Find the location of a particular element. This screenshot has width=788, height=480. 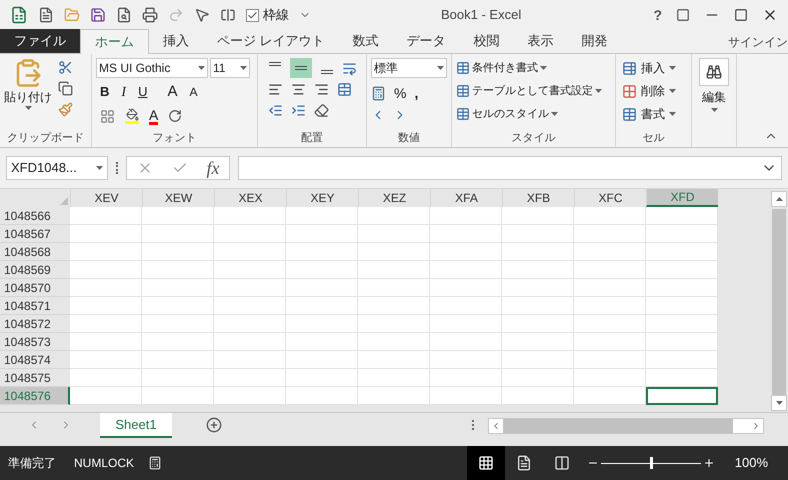

ribbon-tab: 挿入 is located at coordinates (176, 41).